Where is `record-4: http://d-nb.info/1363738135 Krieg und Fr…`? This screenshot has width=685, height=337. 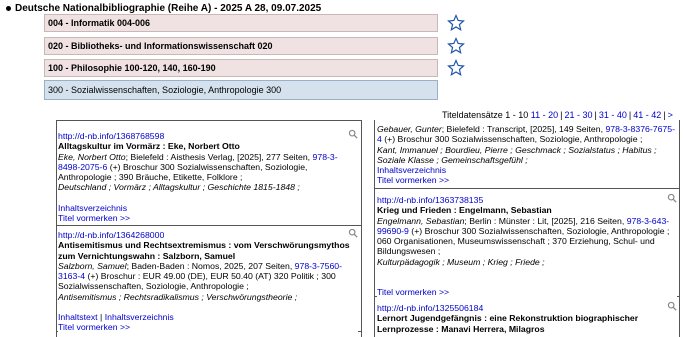 record-4: http://d-nb.info/1363738135 Krieg und Fr… is located at coordinates (527, 245).